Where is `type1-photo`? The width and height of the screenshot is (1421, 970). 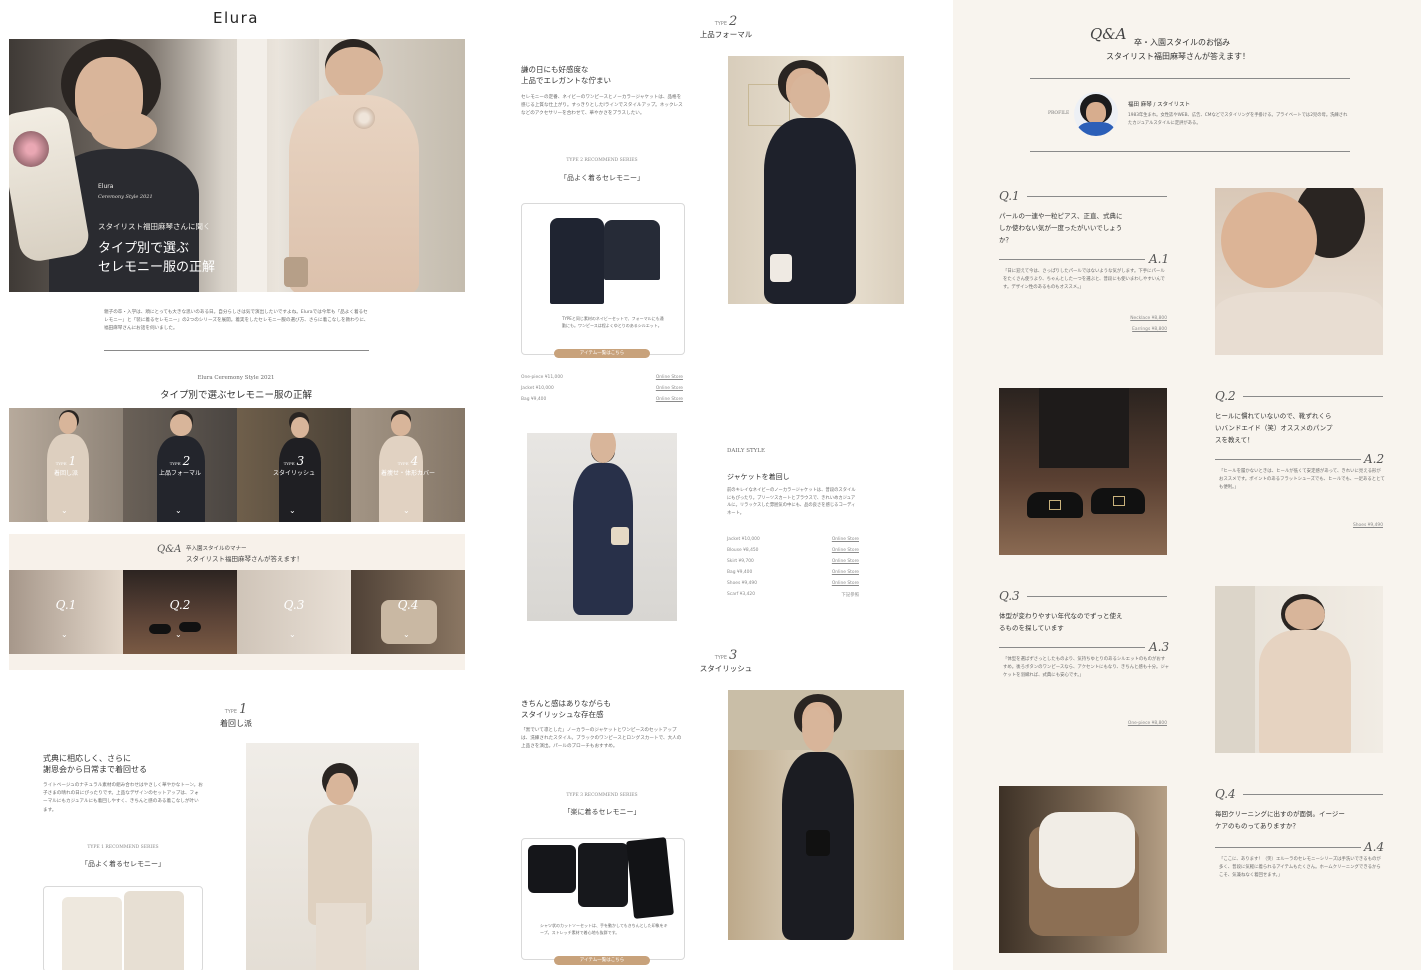 type1-photo is located at coordinates (332, 856).